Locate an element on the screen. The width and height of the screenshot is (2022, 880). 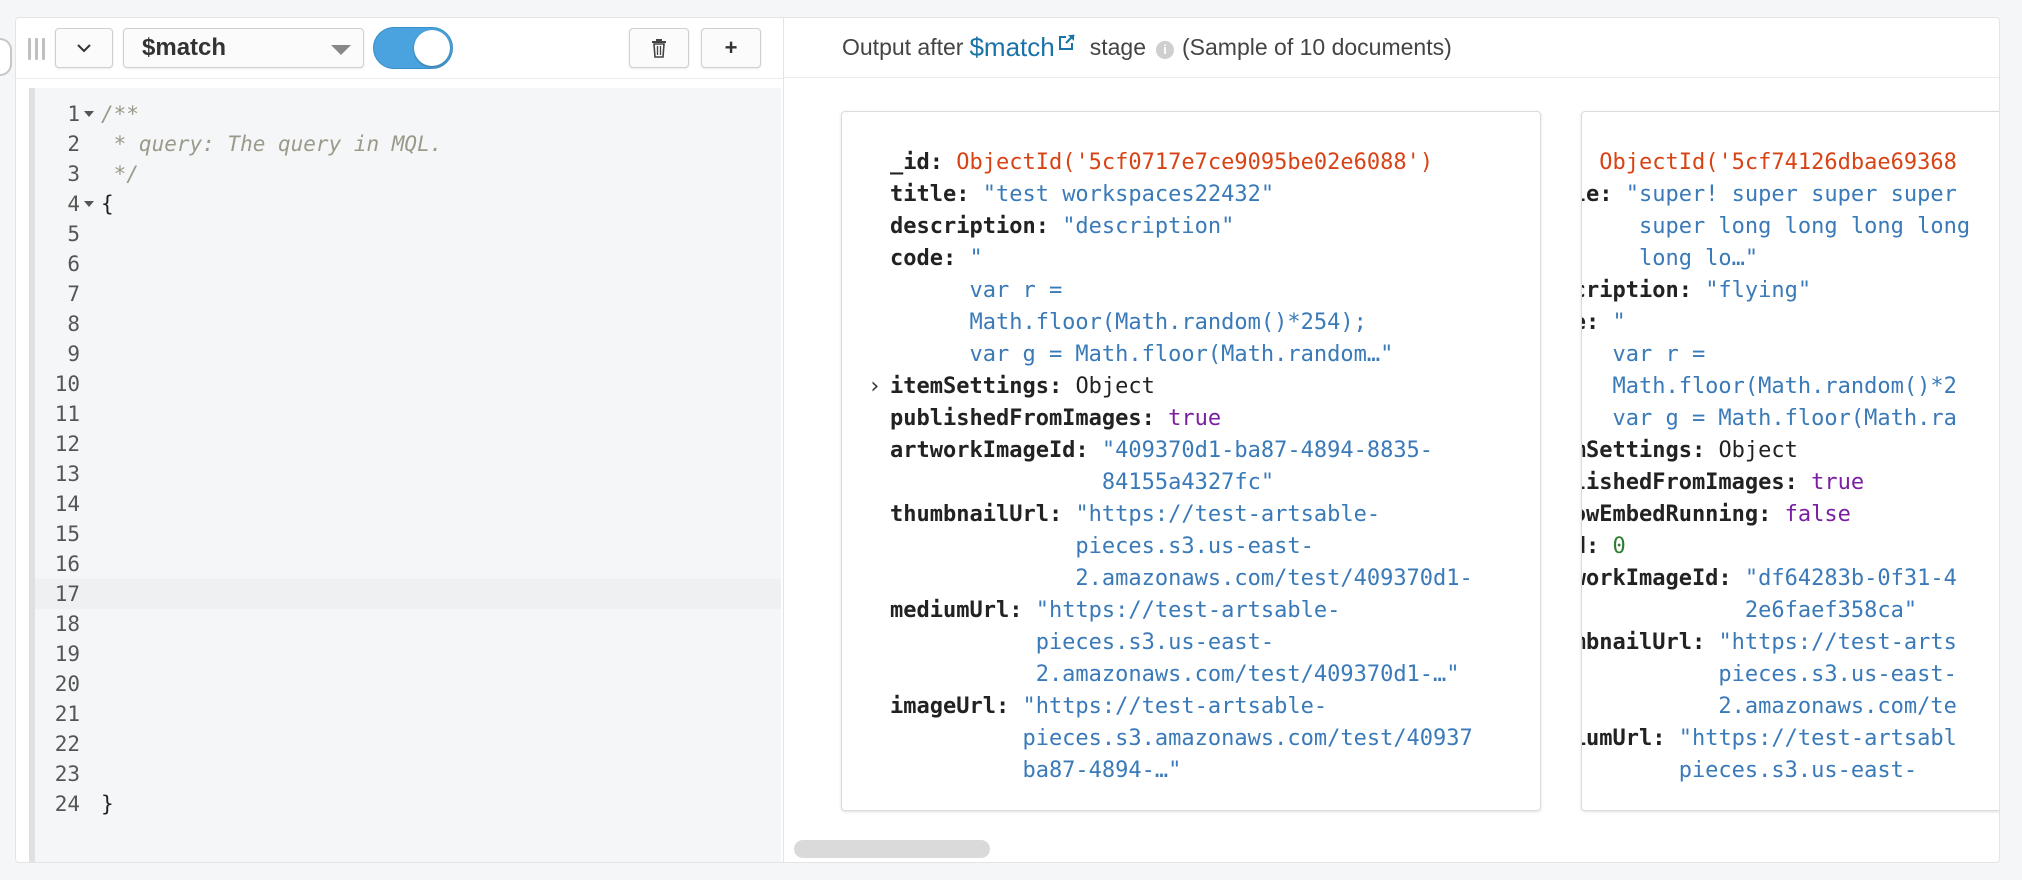
stage-docs-link: $match is located at coordinates (1011, 47).